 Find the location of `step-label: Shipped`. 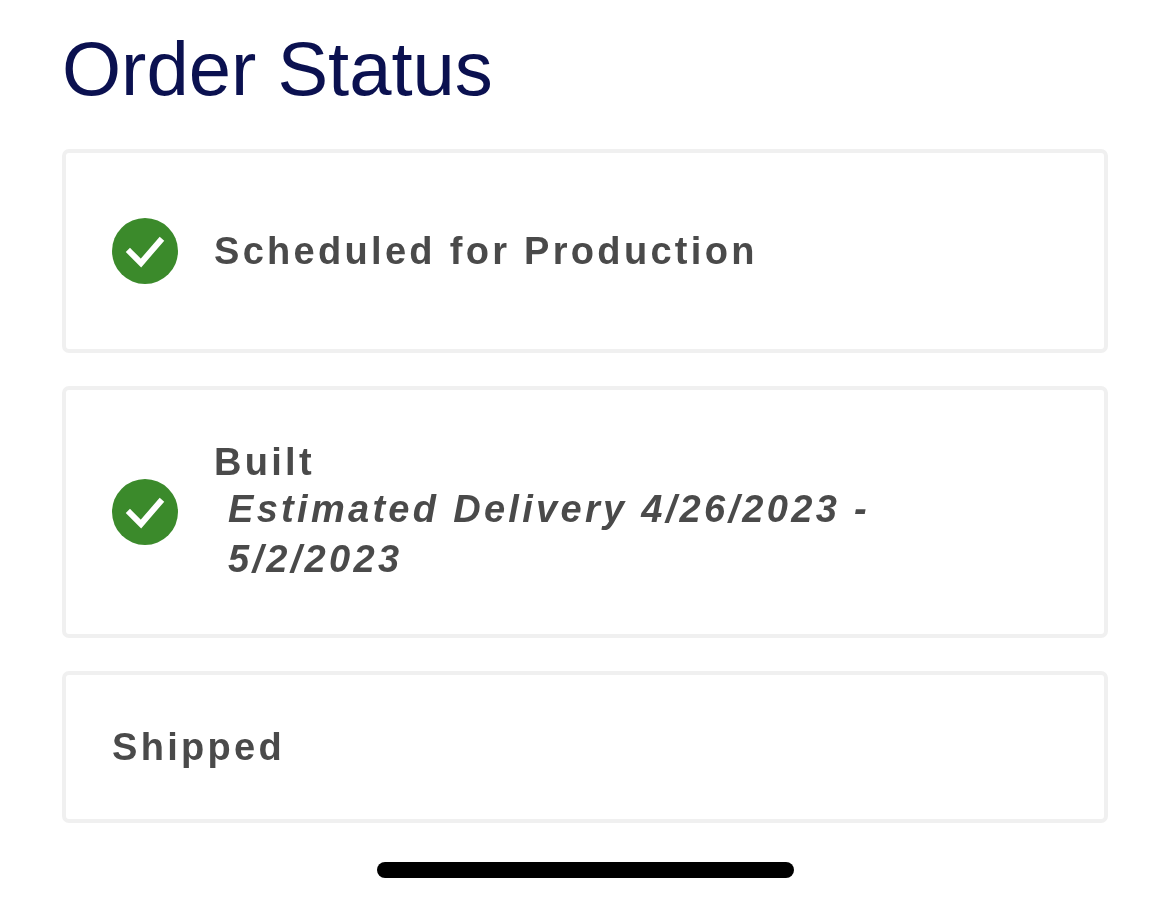

step-label: Shipped is located at coordinates (198, 747).